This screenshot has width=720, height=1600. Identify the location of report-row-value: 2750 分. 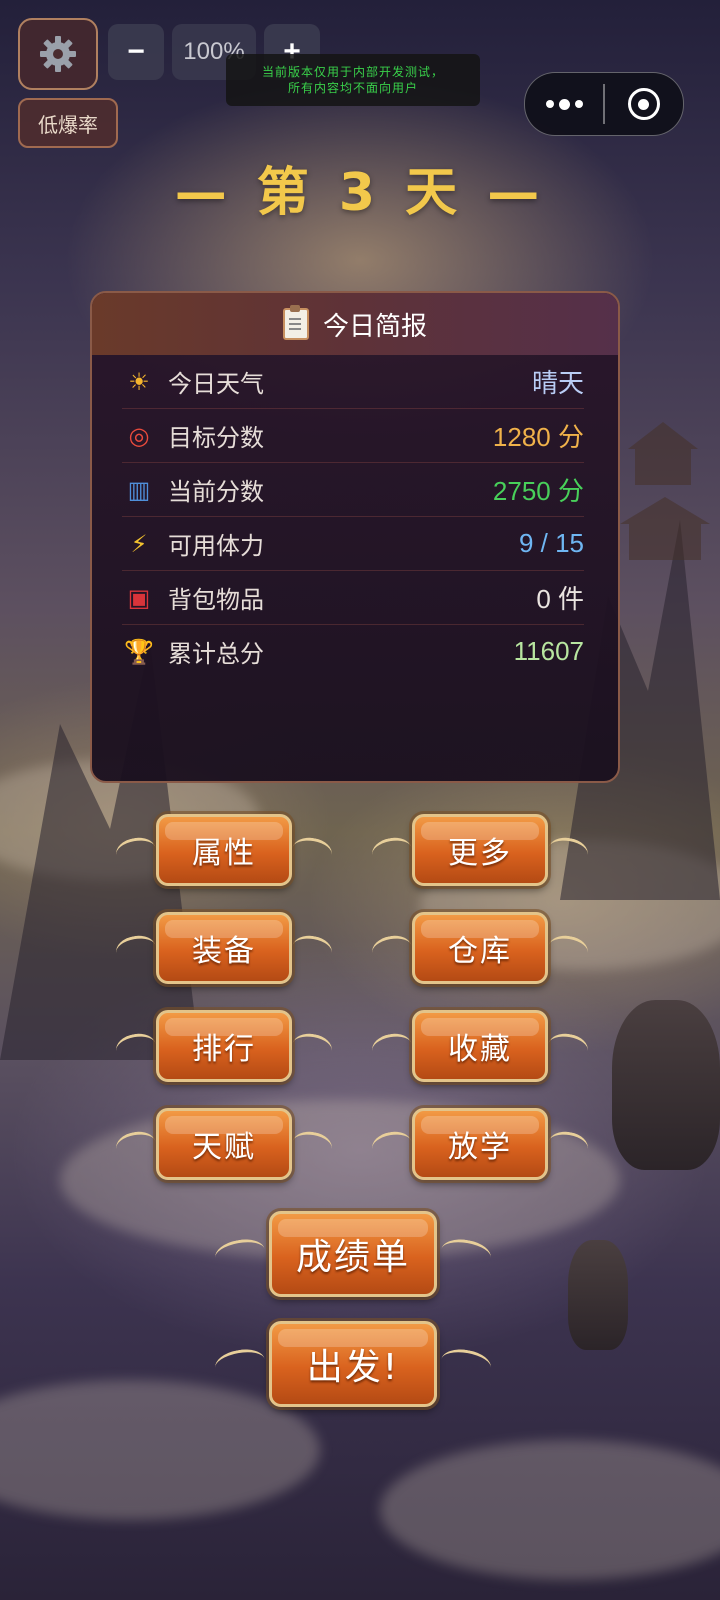
(538, 491).